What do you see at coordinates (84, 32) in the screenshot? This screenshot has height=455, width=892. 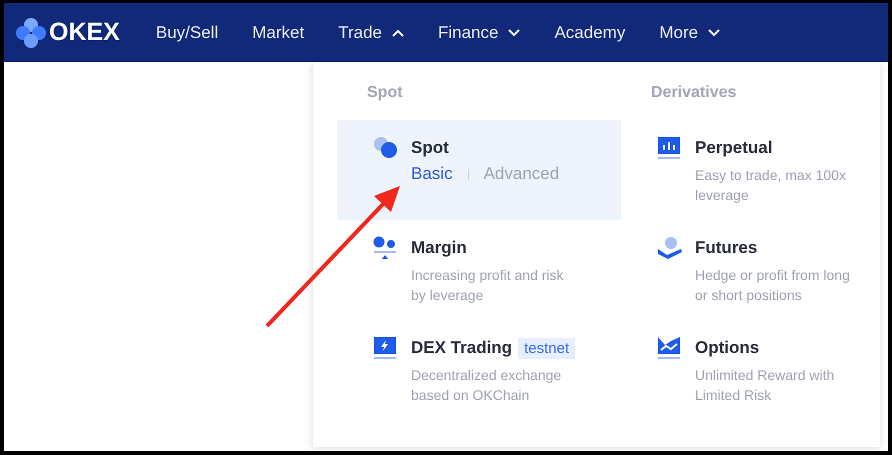 I see `logo-text: OKEX` at bounding box center [84, 32].